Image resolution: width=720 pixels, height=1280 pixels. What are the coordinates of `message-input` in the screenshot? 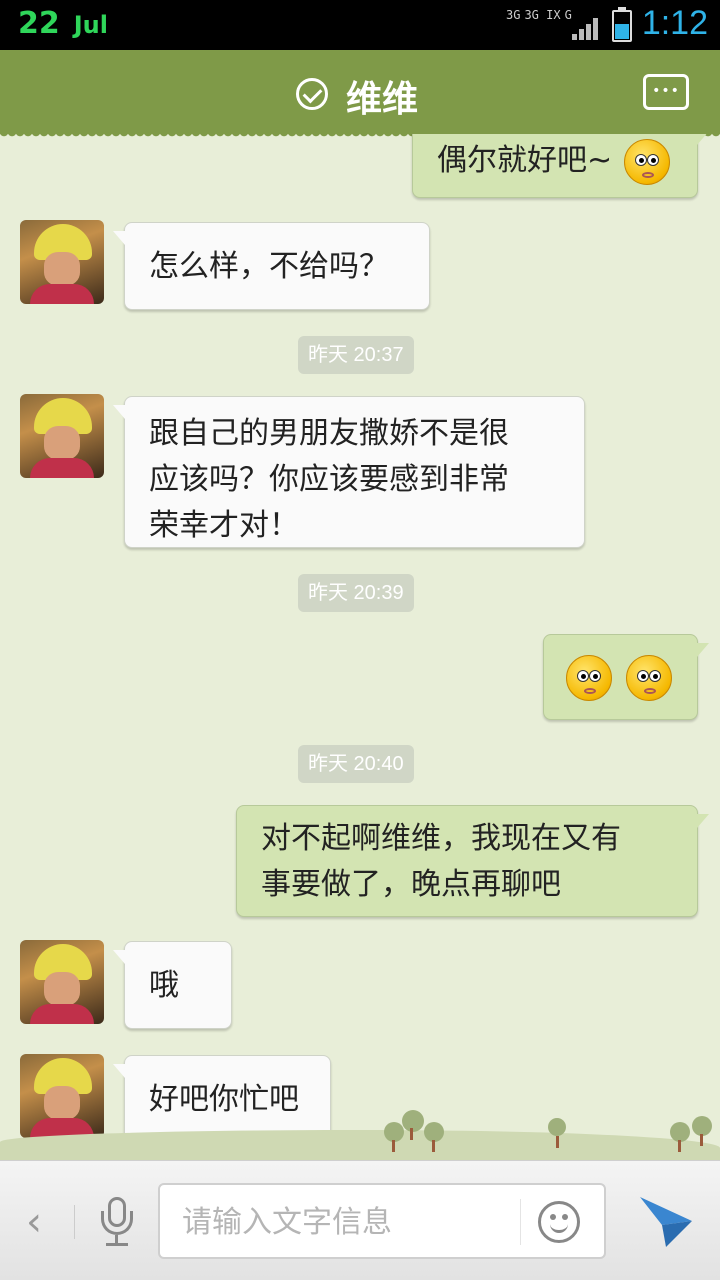 It's located at (347, 1222).